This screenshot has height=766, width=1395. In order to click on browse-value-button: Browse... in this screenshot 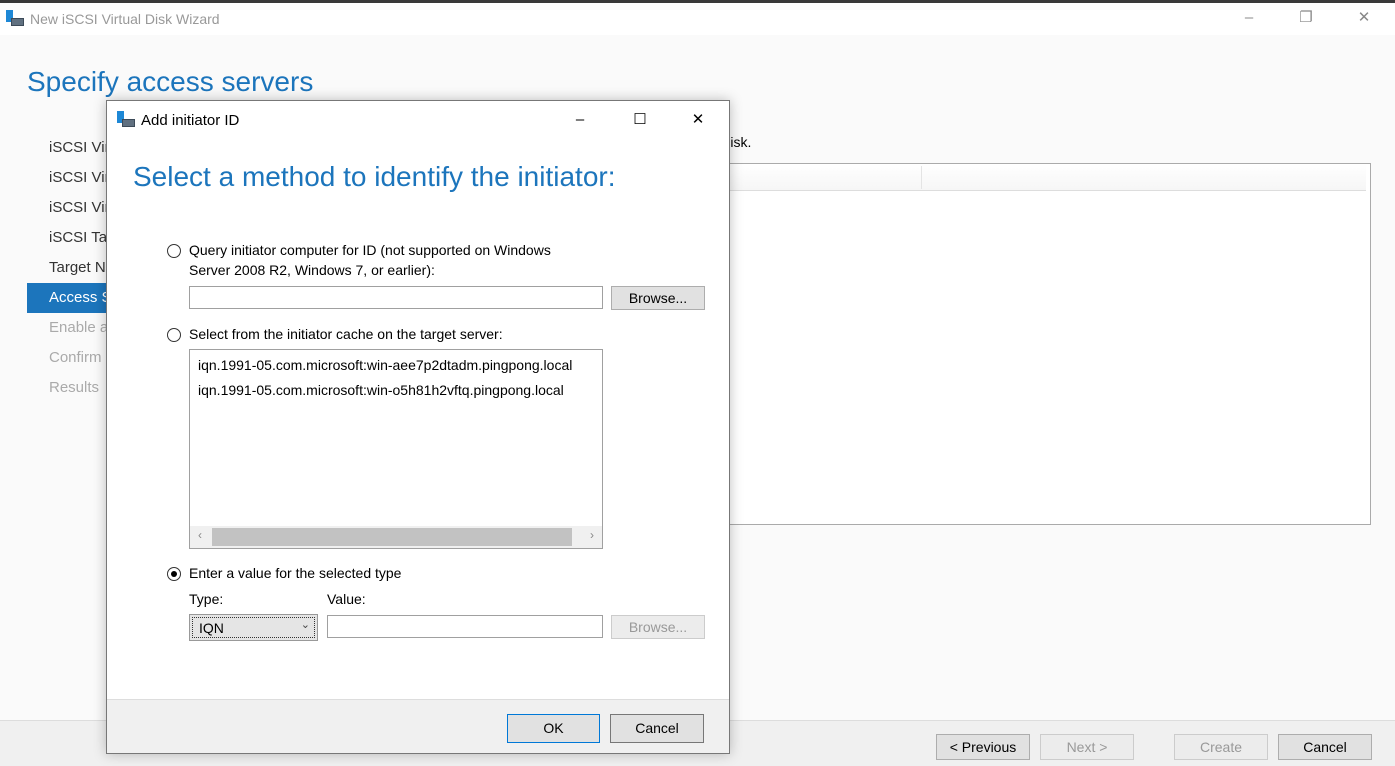, I will do `click(658, 627)`.